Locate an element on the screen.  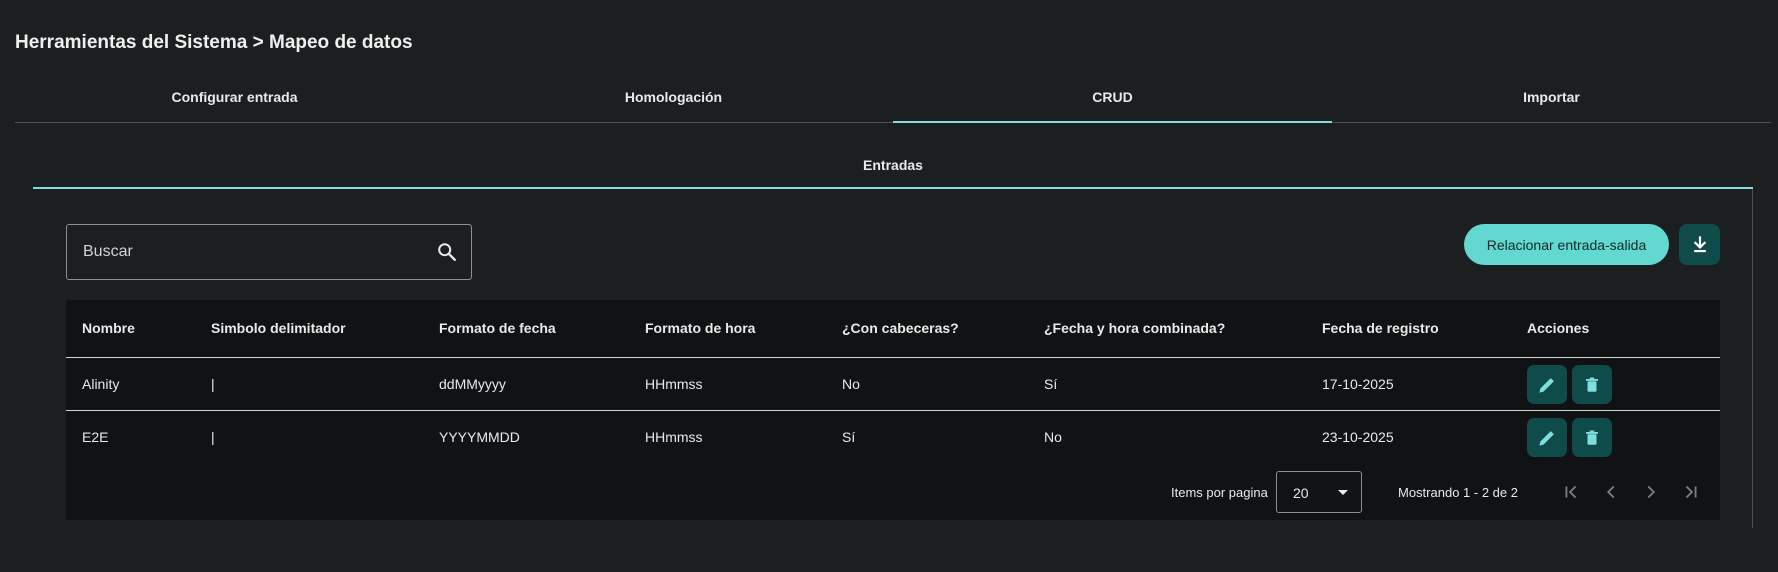
first-page-icon is located at coordinates (1571, 492).